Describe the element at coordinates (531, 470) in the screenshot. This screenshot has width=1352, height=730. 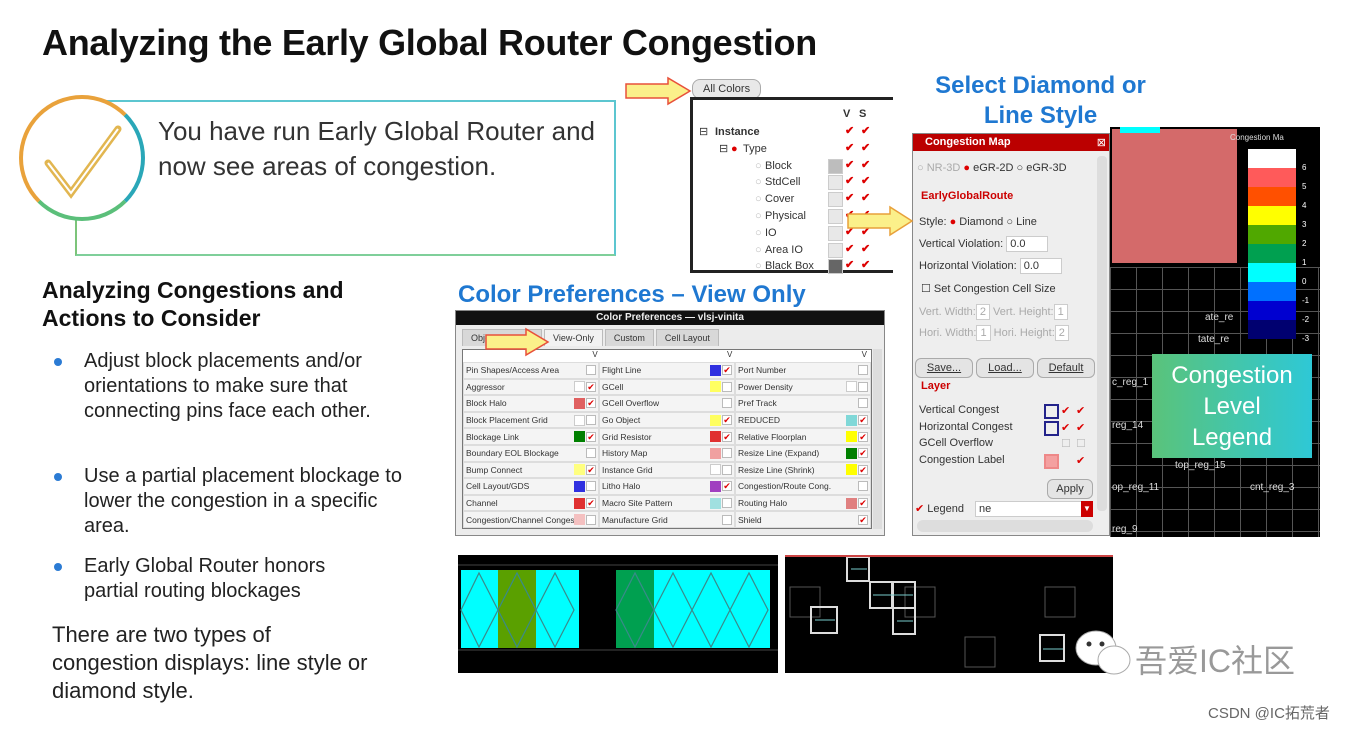
I see `color-item: Bump Connect ✔` at that location.